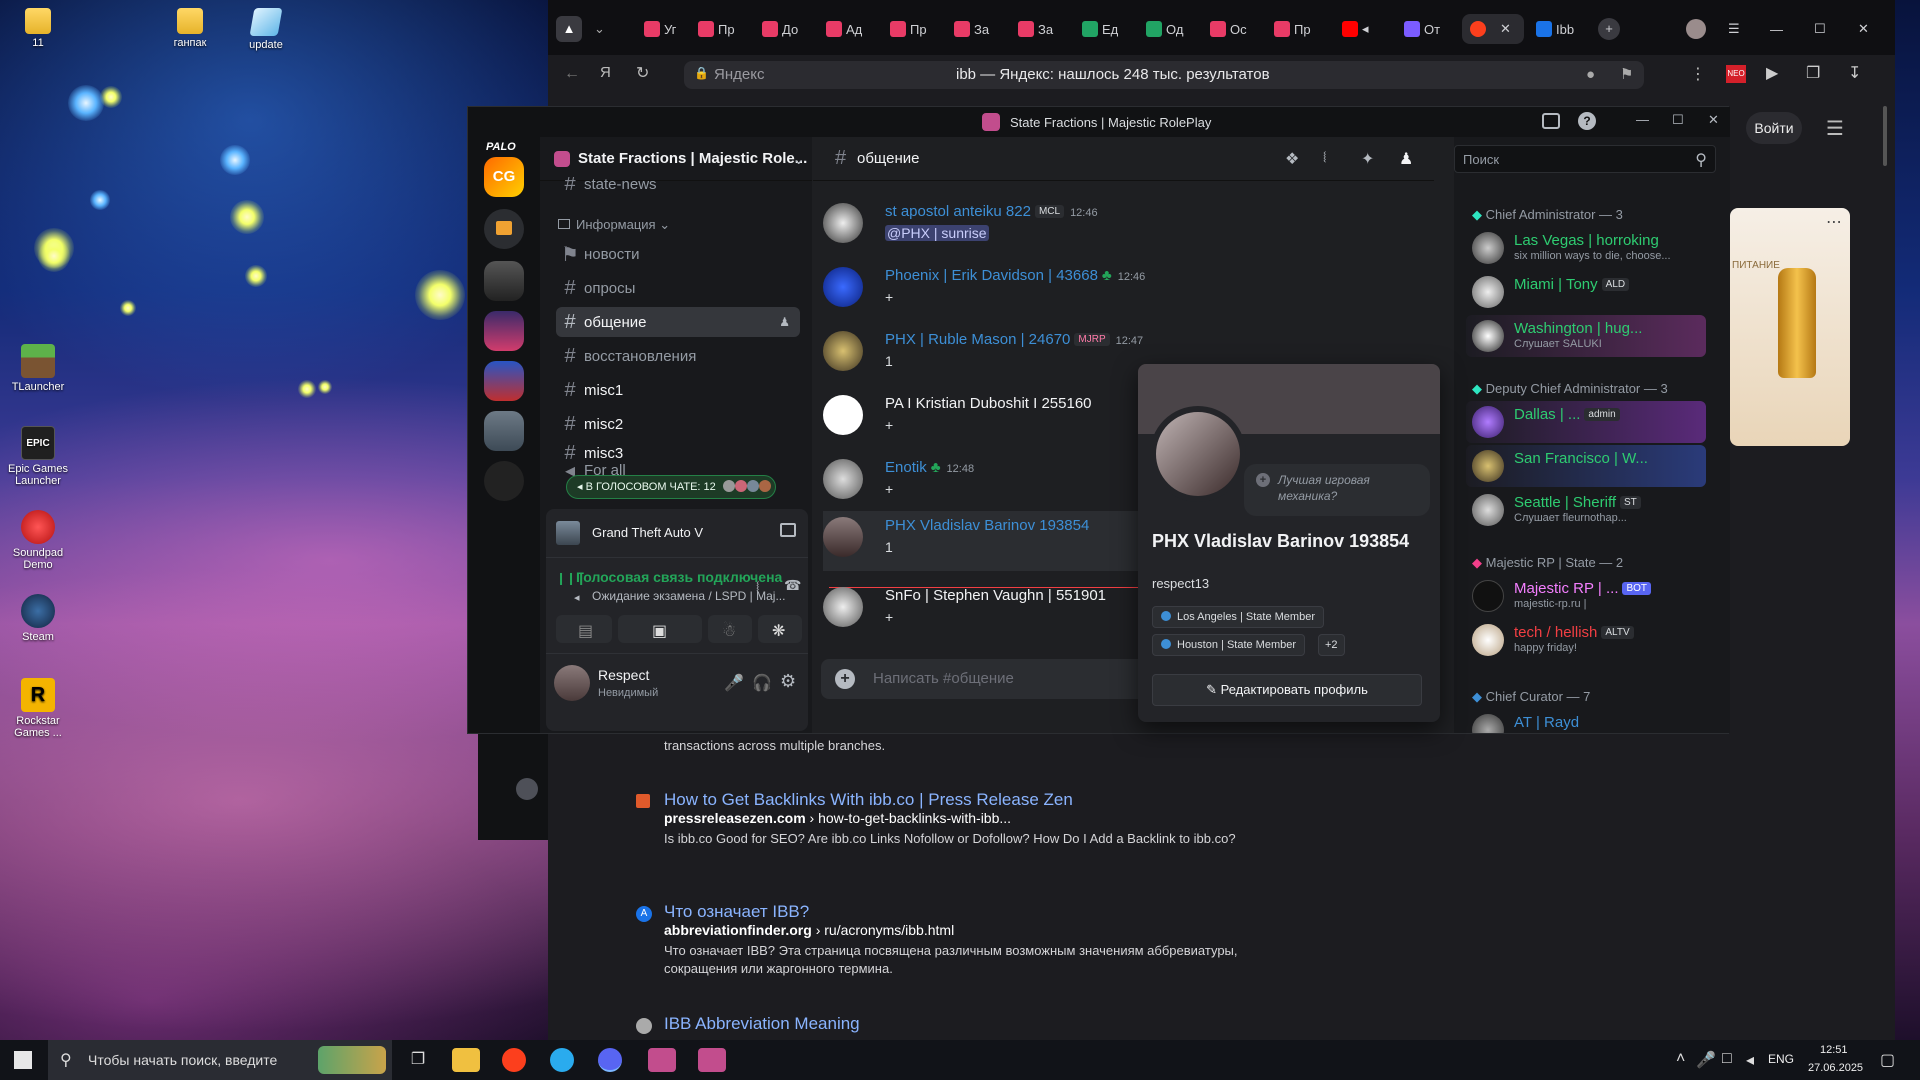 Image resolution: width=1920 pixels, height=1080 pixels. I want to click on volume-icon: ◂, so click(1750, 1060).